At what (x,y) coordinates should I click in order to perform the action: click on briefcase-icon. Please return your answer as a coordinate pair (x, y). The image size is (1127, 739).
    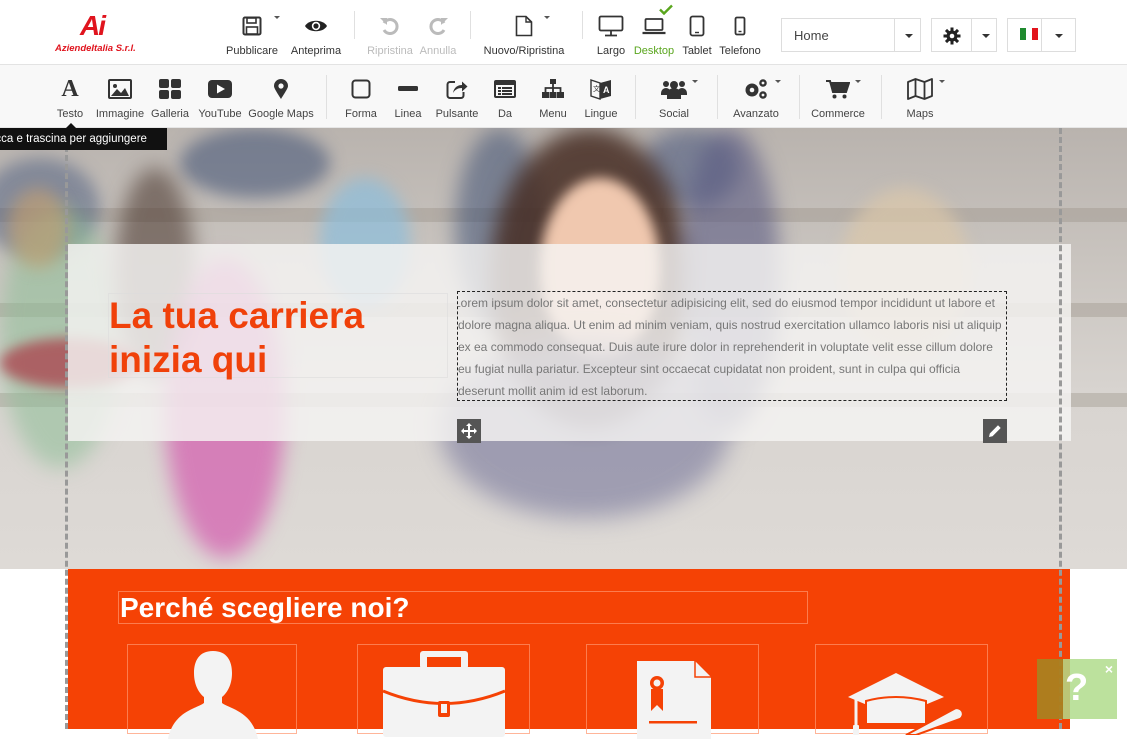
    Looking at the image, I should click on (444, 694).